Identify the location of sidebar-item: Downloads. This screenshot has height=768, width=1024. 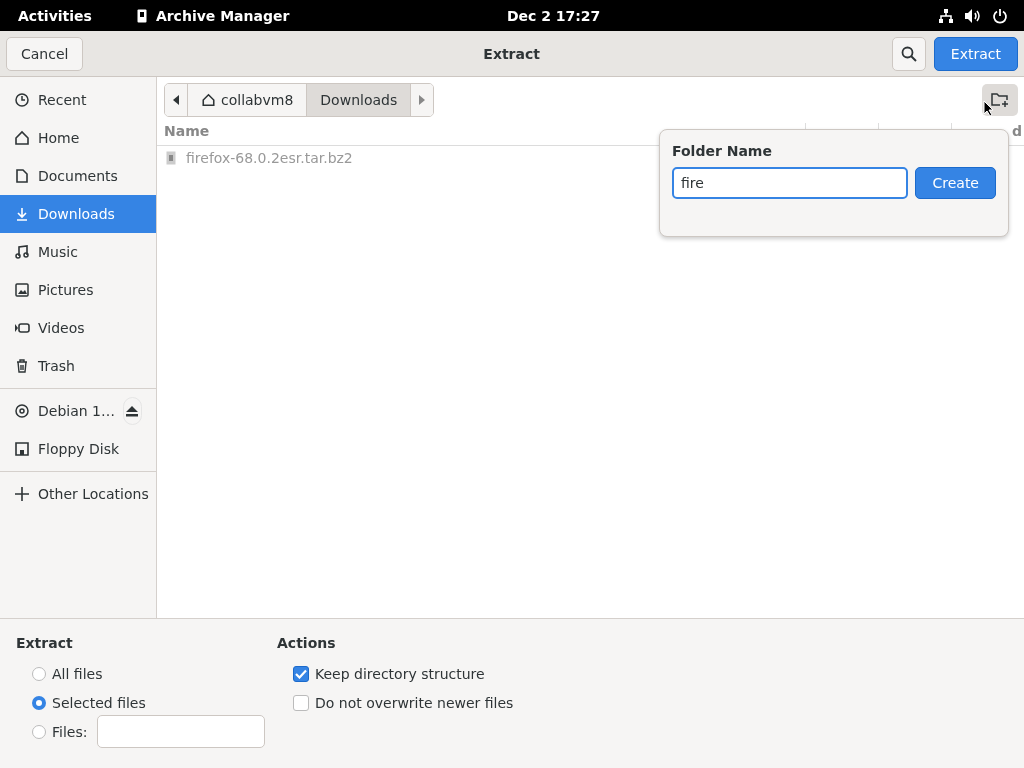
(78, 214).